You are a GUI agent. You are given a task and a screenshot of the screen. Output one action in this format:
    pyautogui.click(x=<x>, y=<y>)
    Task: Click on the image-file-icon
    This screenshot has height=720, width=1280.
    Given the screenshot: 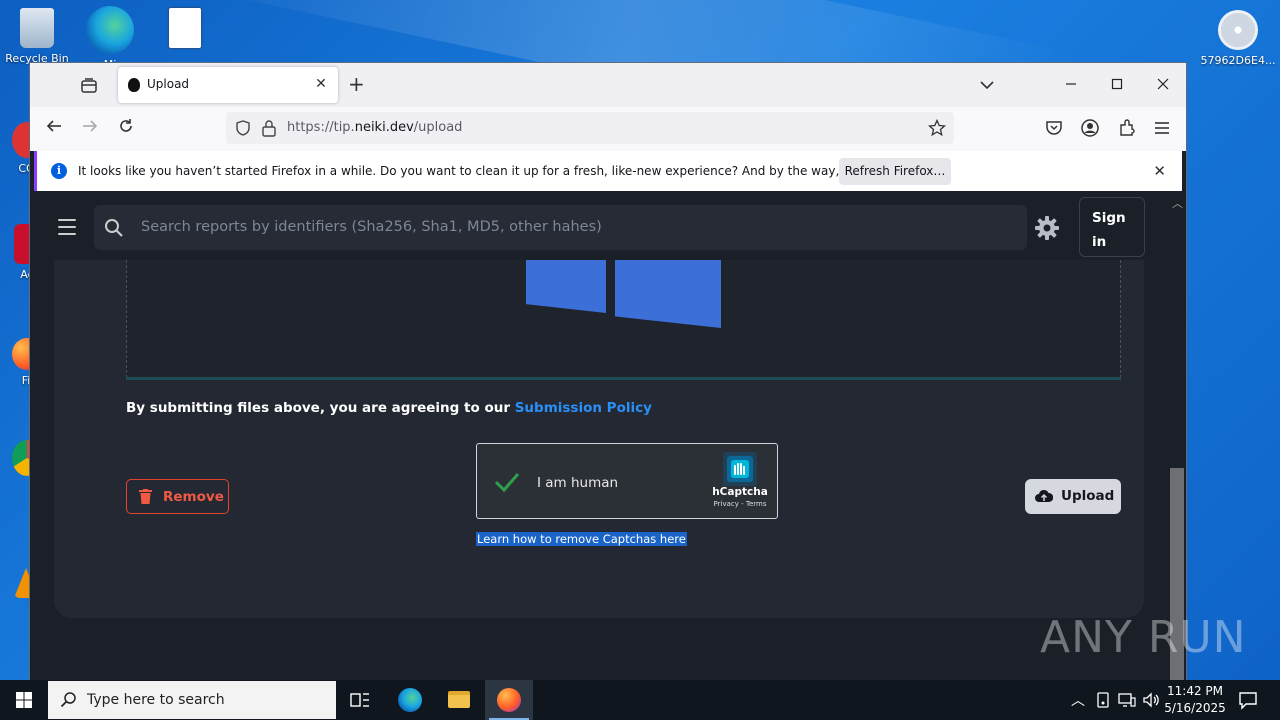 What is the action you would take?
    pyautogui.click(x=185, y=28)
    